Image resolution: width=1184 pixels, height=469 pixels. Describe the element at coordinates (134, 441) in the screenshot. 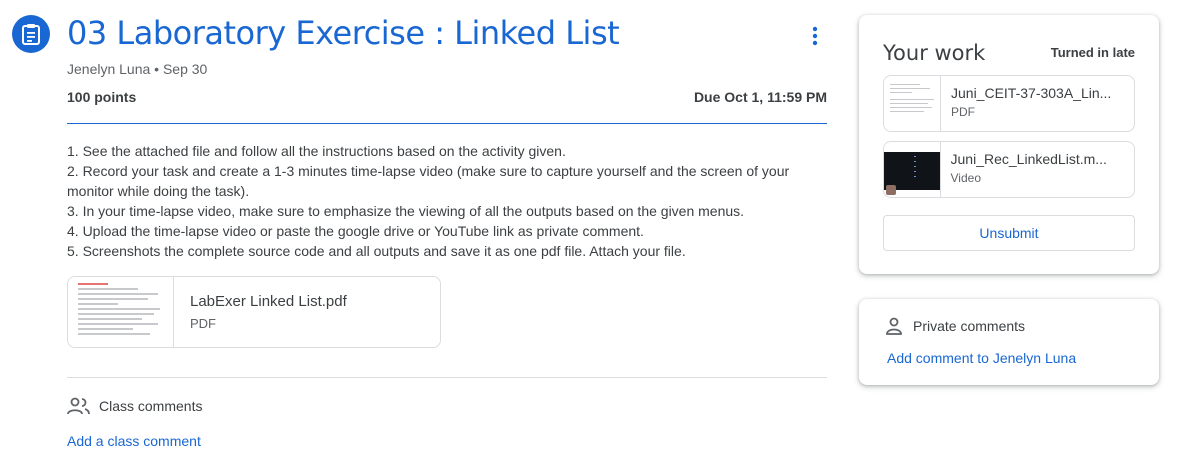

I see `add-class-comment-link: Add a class comment` at that location.